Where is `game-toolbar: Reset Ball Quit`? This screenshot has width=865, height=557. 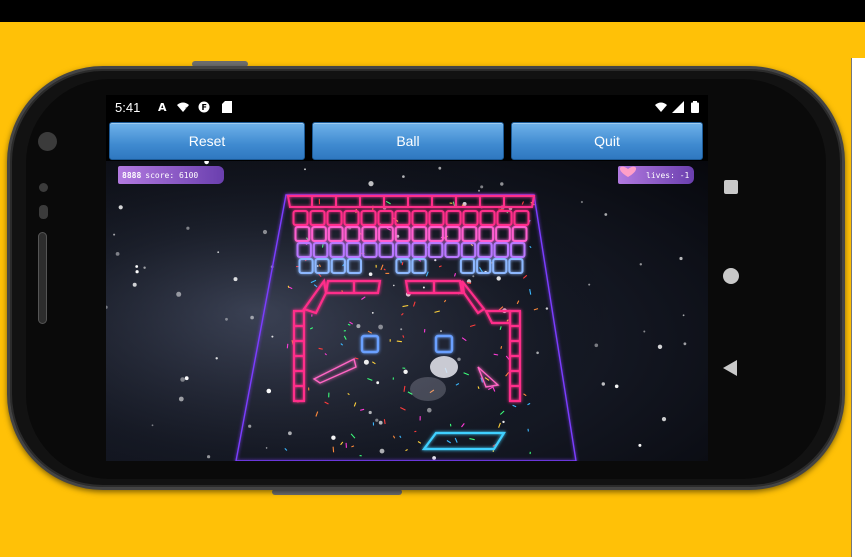 game-toolbar: Reset Ball Quit is located at coordinates (407, 141).